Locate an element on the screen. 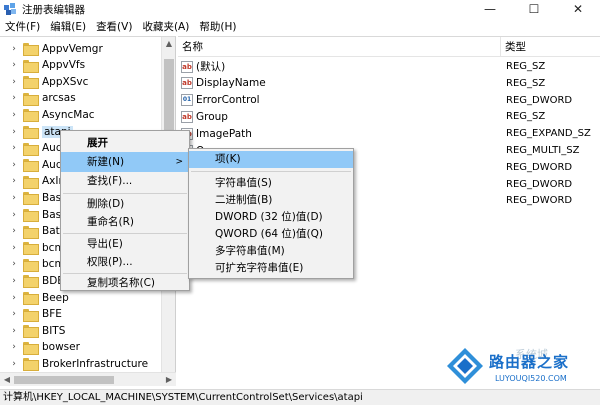 The width and height of the screenshot is (600, 405). ctx-export: 导出(E) is located at coordinates (125, 244).